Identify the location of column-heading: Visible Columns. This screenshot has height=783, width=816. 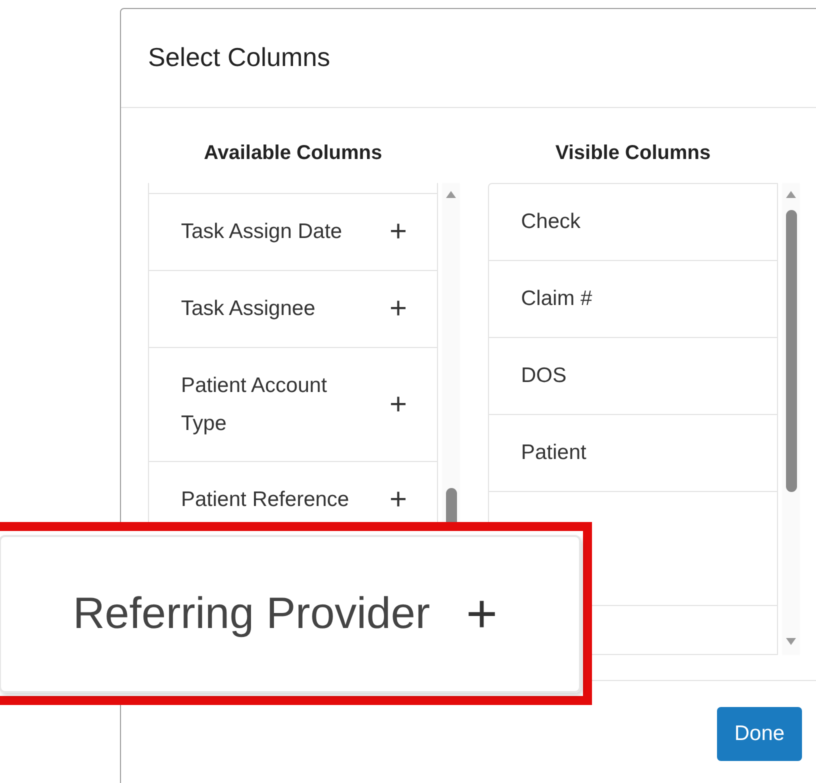
(633, 154).